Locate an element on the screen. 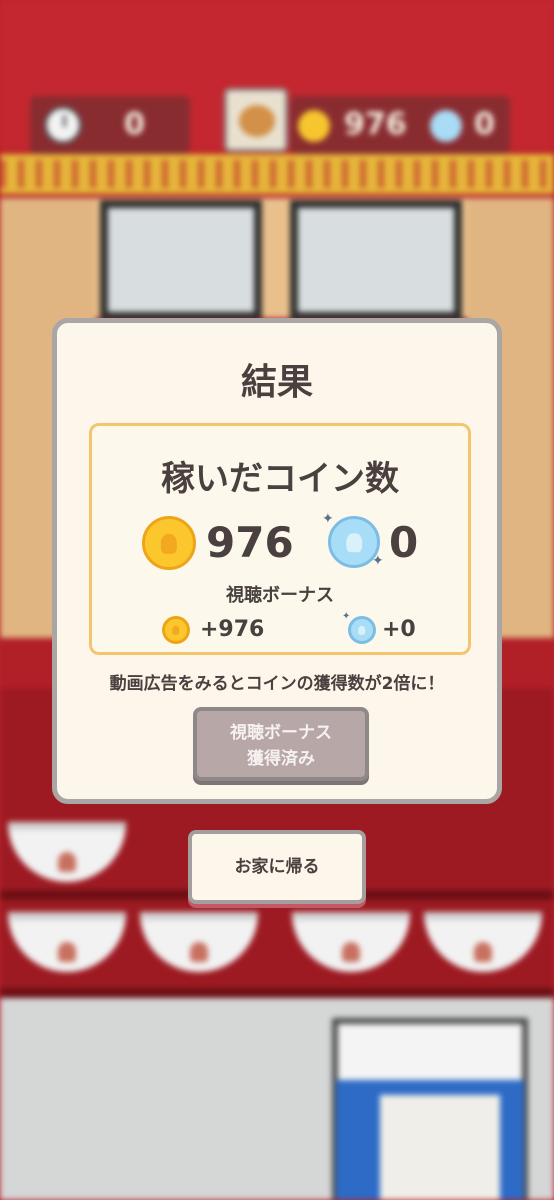 This screenshot has width=554, height=1200. bonus-gold-value: +976 is located at coordinates (232, 629).